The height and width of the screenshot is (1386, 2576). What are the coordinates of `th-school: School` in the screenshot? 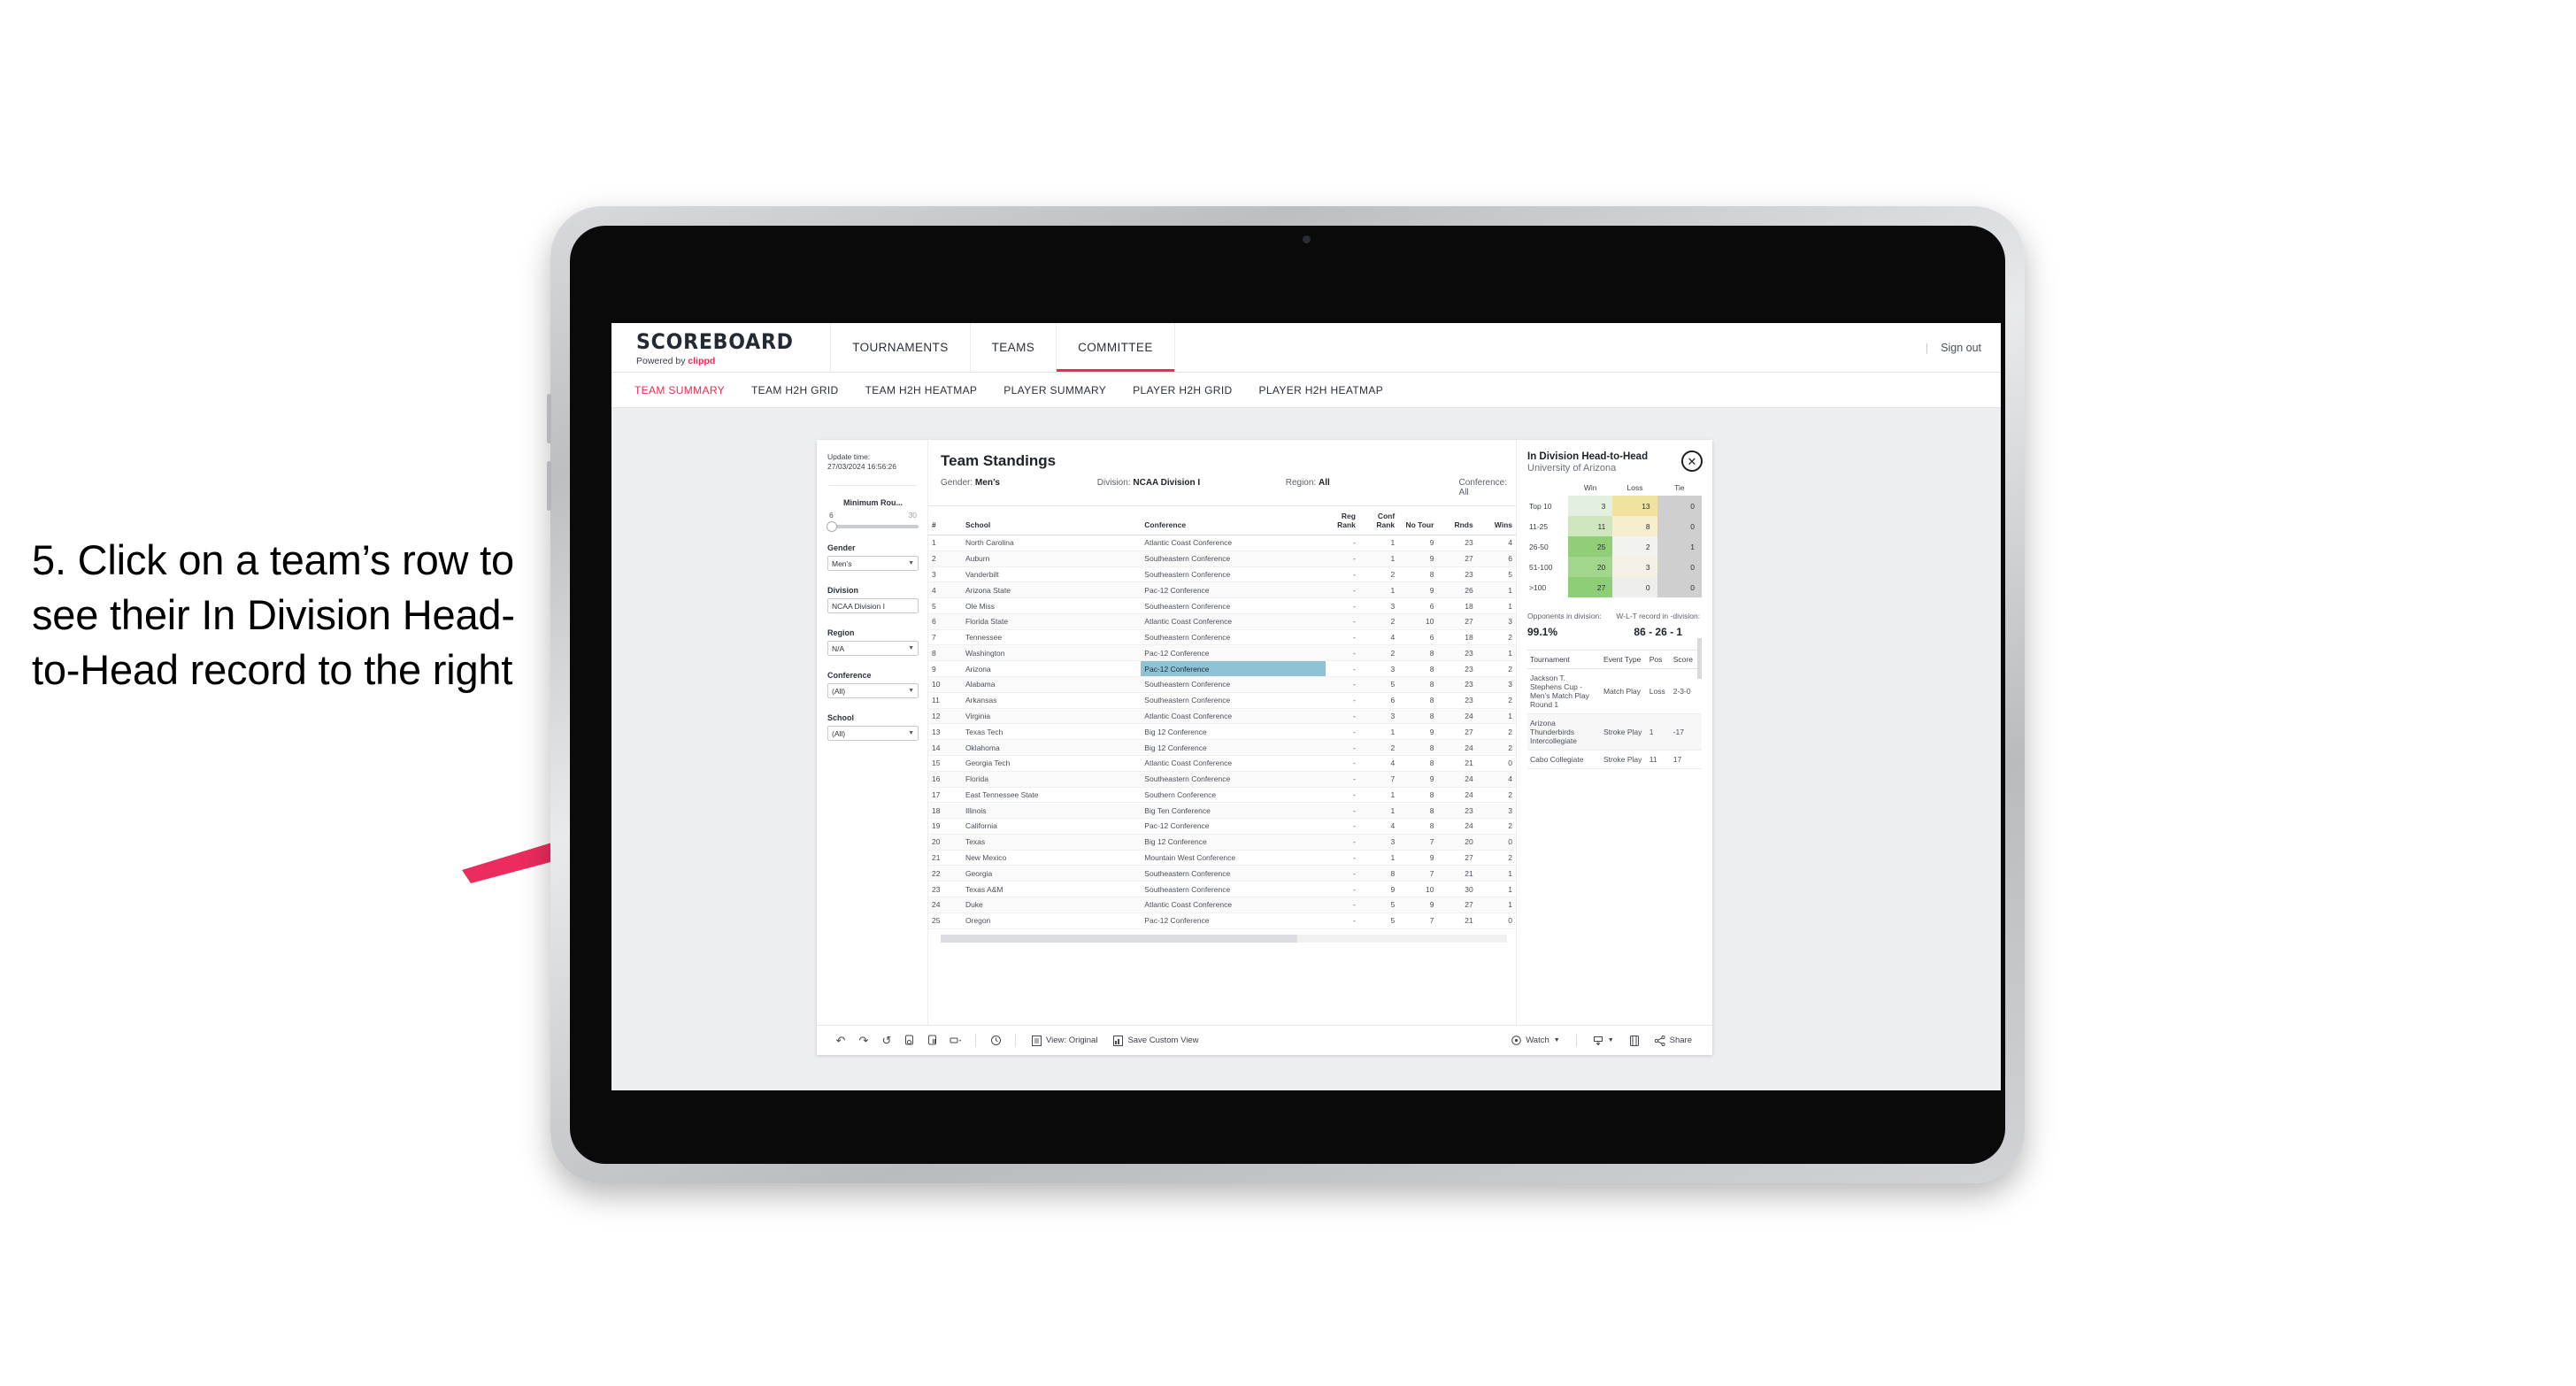 It's located at (1051, 520).